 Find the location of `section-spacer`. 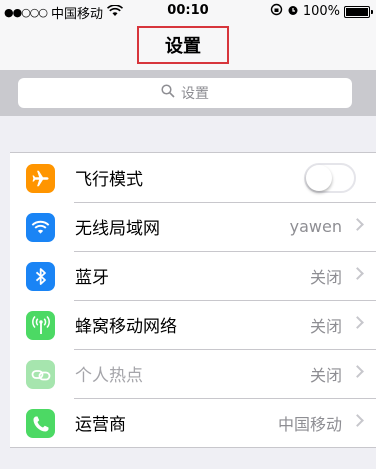

section-spacer is located at coordinates (188, 134).